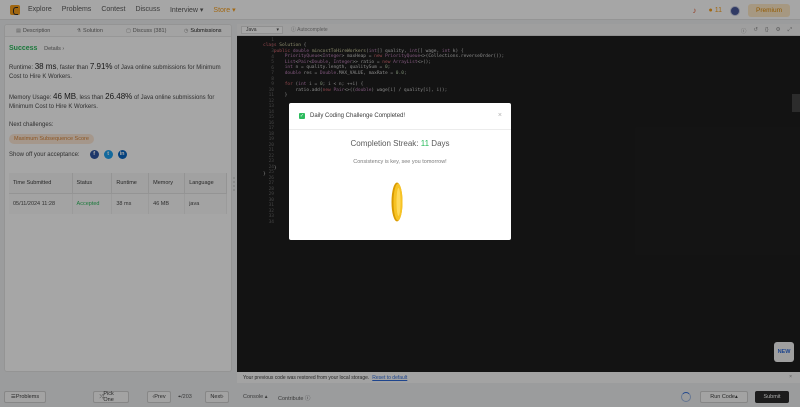 This screenshot has width=800, height=407. I want to click on completion-streak: Completion Streak: 11 Days, so click(400, 143).